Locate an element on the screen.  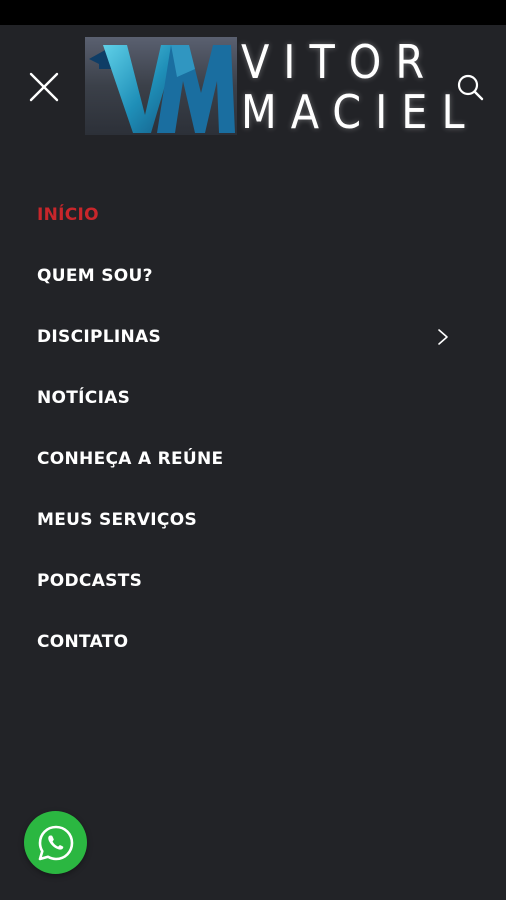
menu-item-quem-sou: QUEM SOU? is located at coordinates (253, 275).